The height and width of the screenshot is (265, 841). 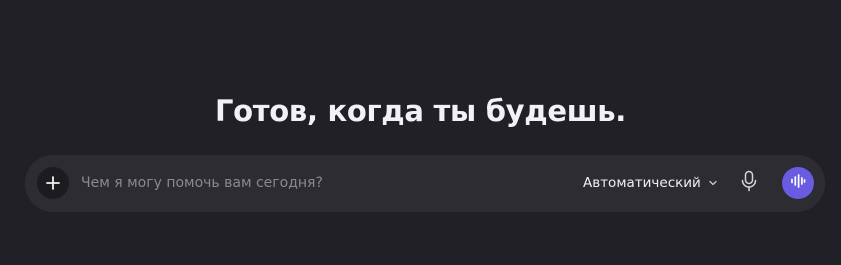 I want to click on voice-mode-button, so click(x=798, y=183).